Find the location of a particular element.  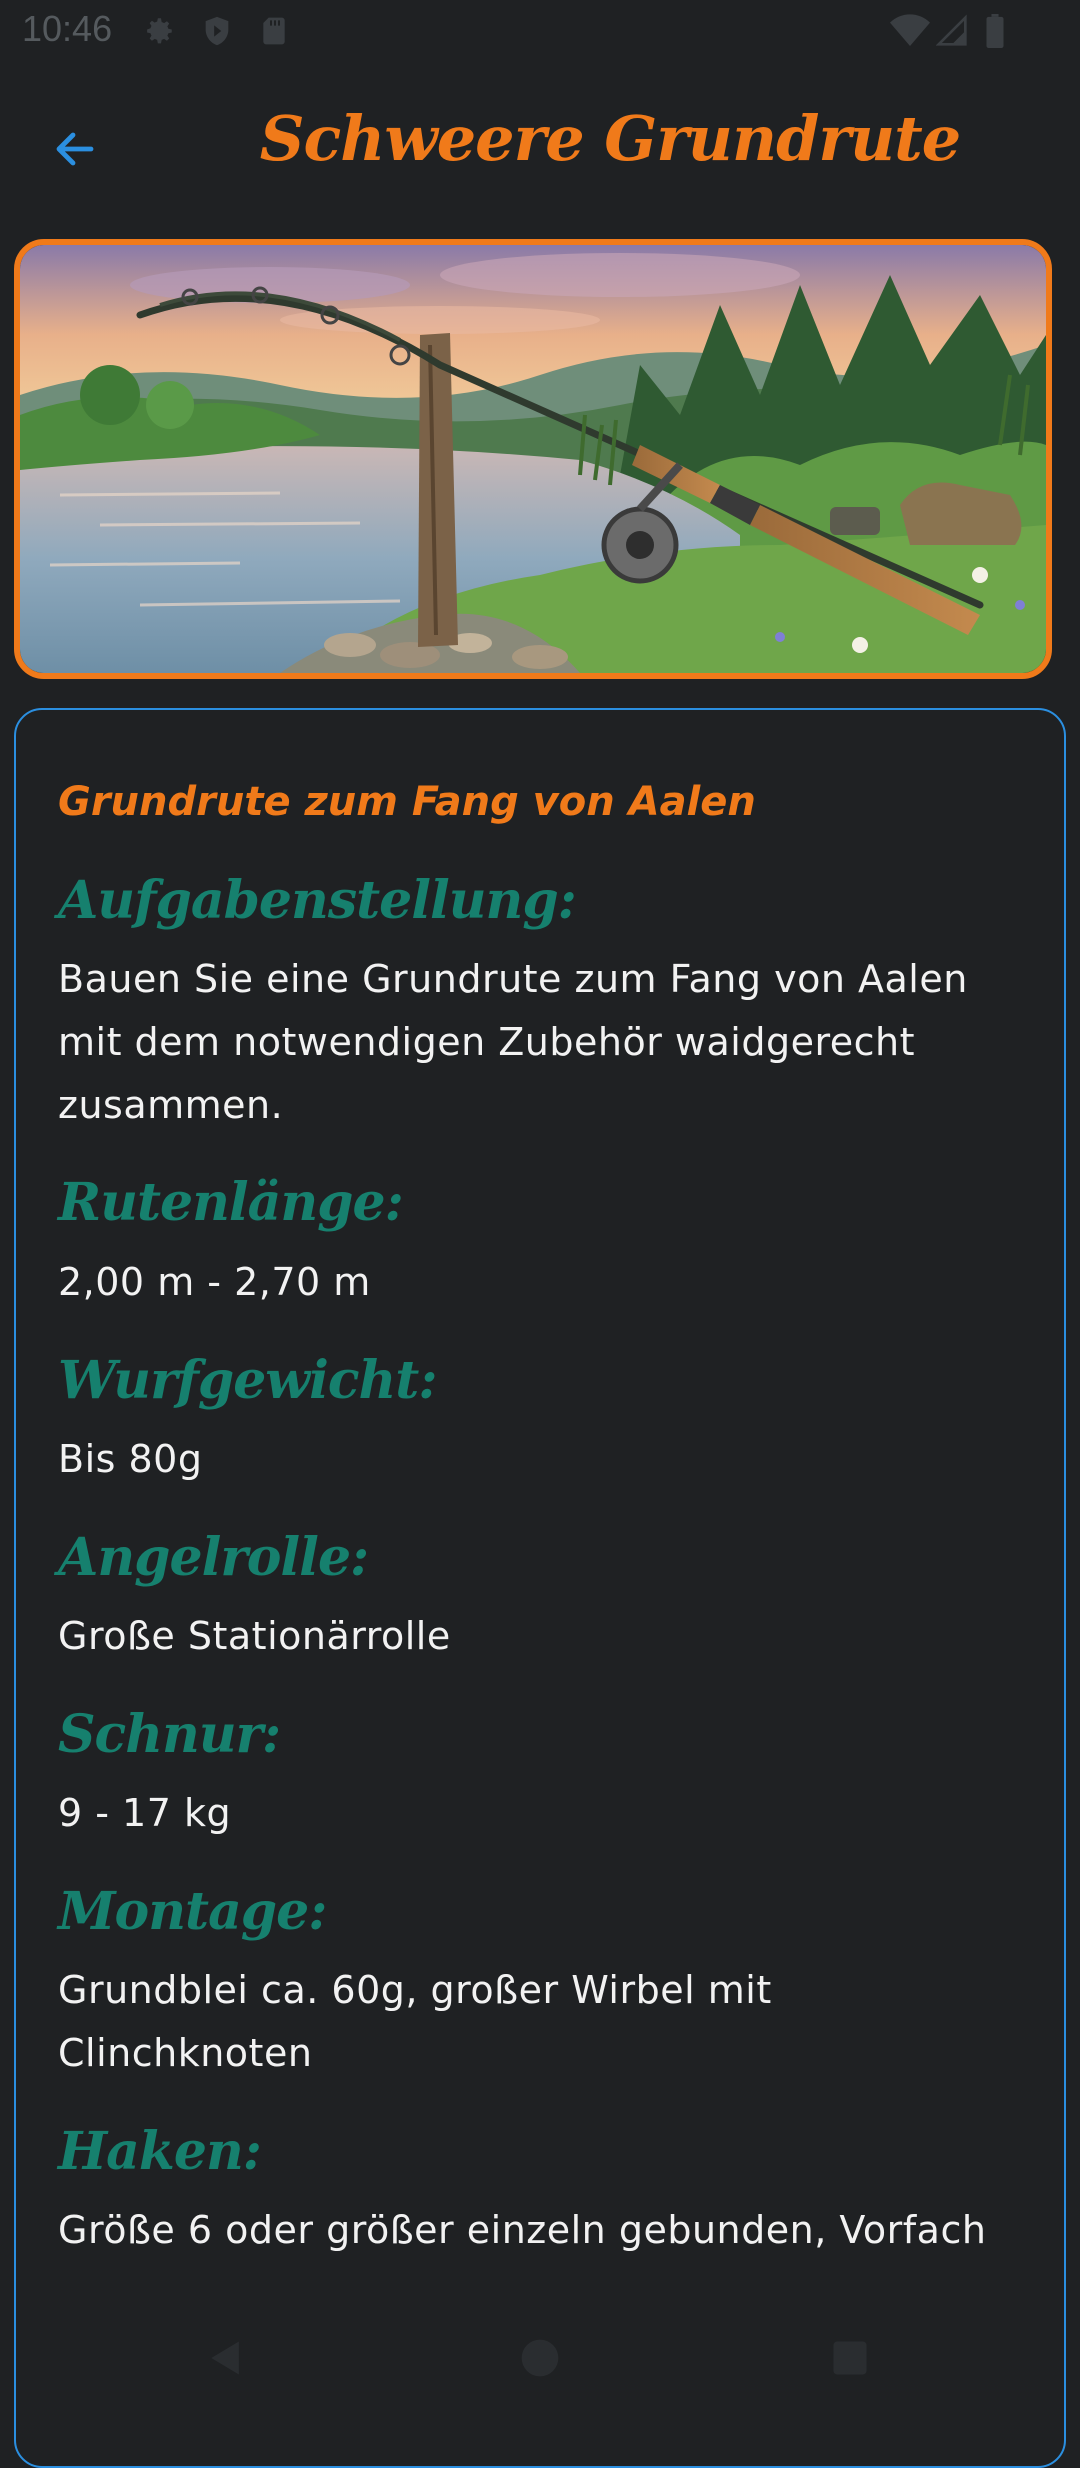

nav-recents-icon is located at coordinates (850, 2358).